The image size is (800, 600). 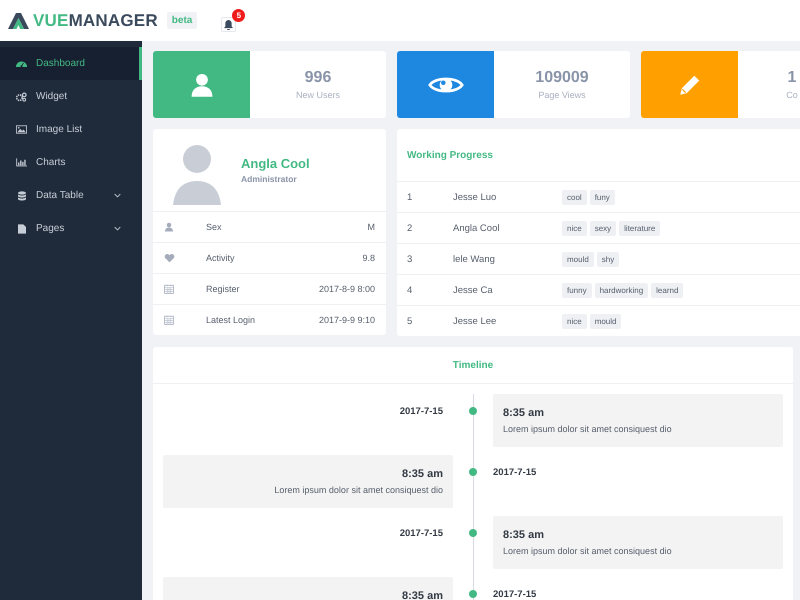 I want to click on stat-value: 996, so click(x=318, y=78).